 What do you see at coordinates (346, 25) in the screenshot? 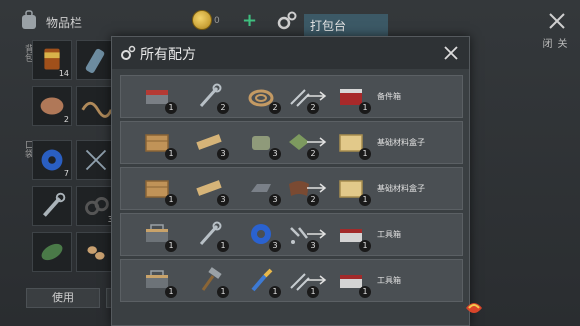
I see `tab-packing-table: 打包台` at bounding box center [346, 25].